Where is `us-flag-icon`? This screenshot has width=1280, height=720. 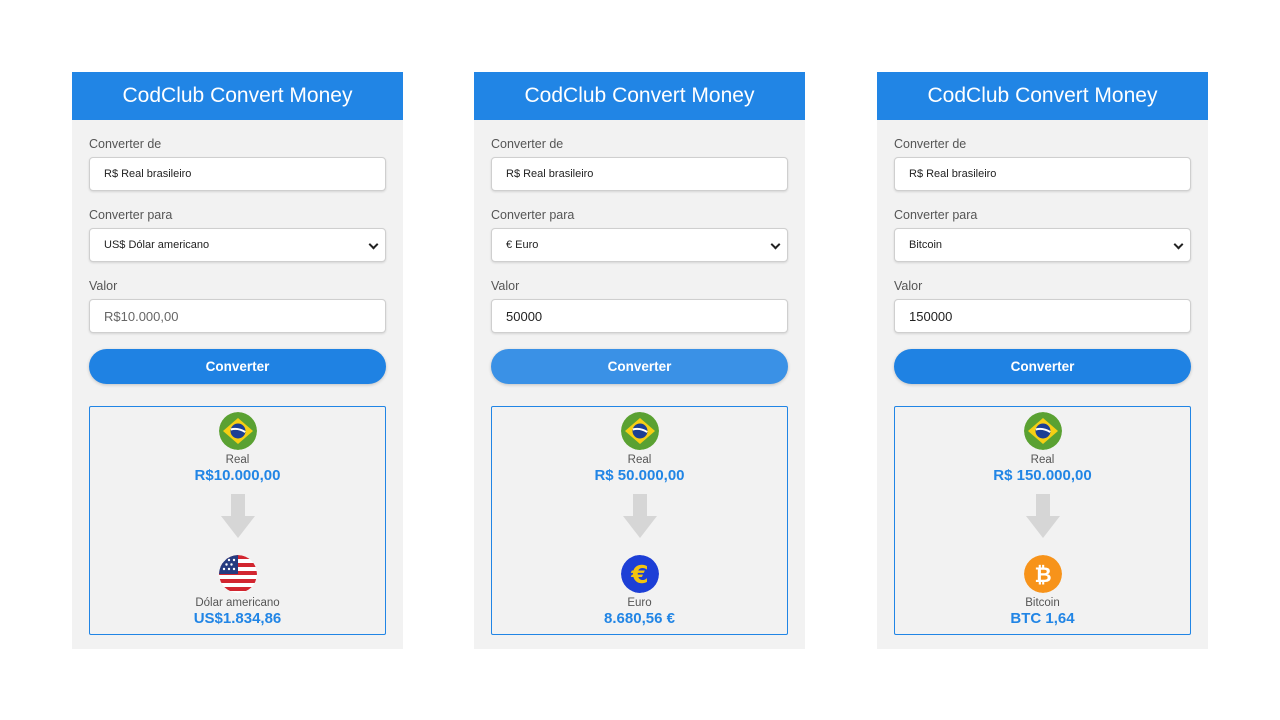
us-flag-icon is located at coordinates (237, 574).